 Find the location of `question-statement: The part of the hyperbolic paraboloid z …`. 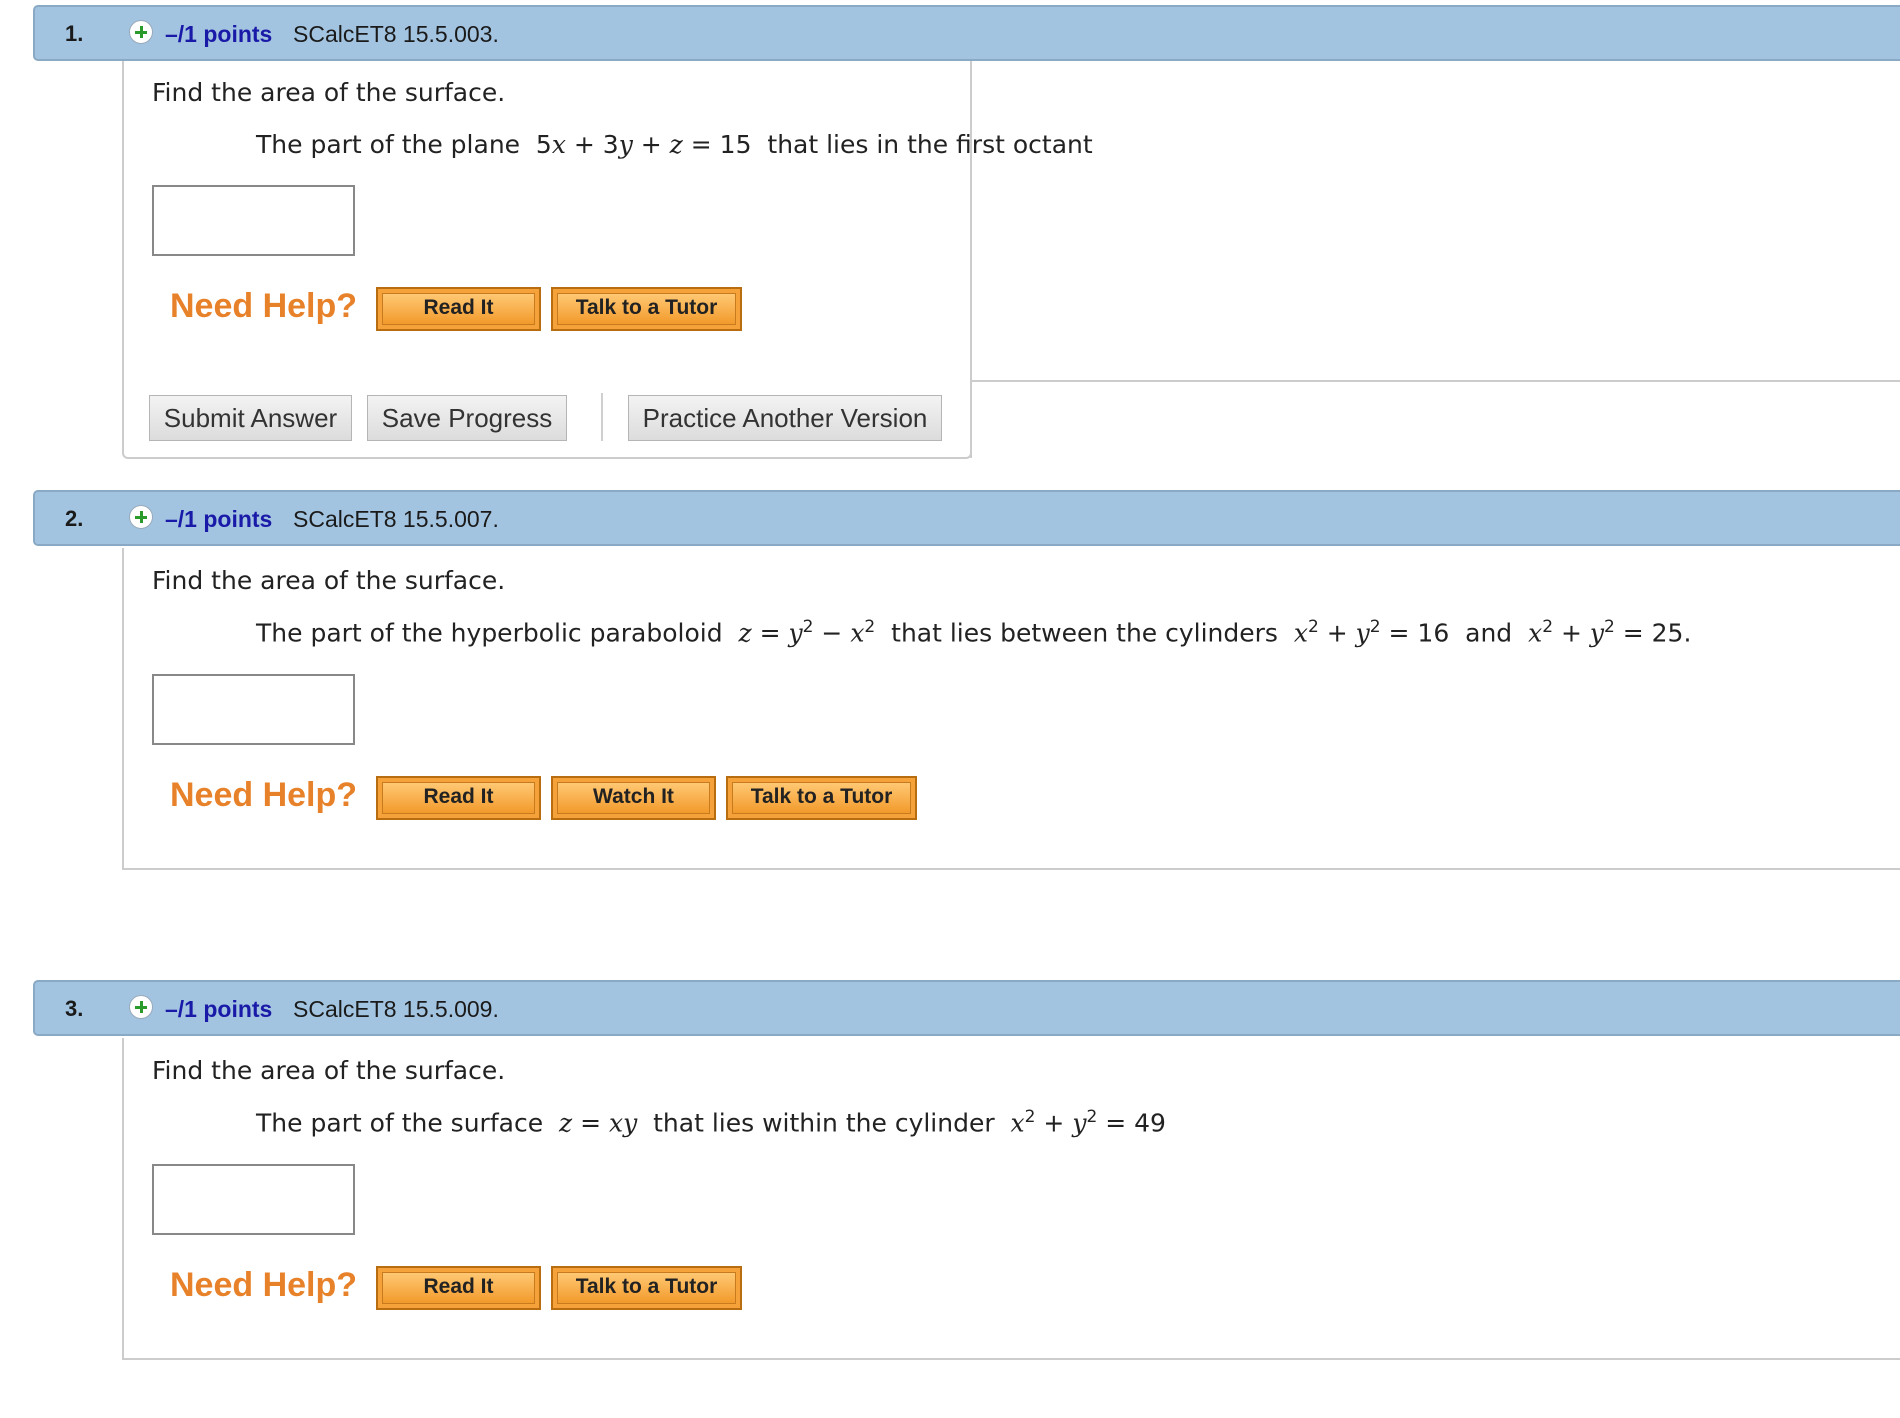

question-statement: The part of the hyperbolic paraboloid z … is located at coordinates (974, 632).